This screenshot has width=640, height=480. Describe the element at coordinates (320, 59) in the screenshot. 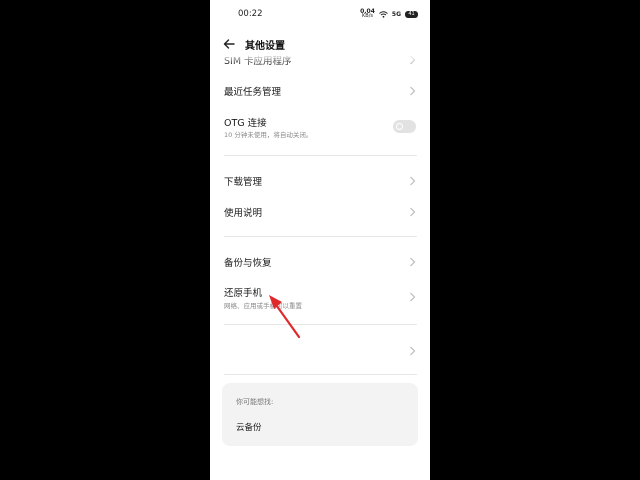

I see `scroll-fade` at that location.